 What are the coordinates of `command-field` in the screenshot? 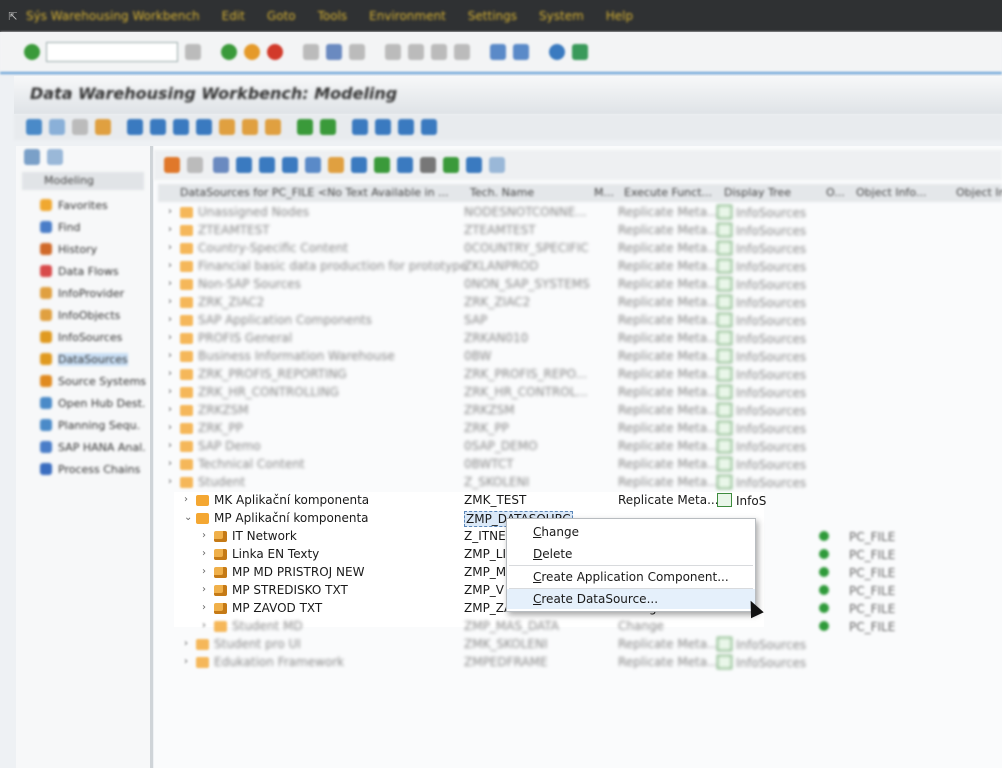 It's located at (112, 52).